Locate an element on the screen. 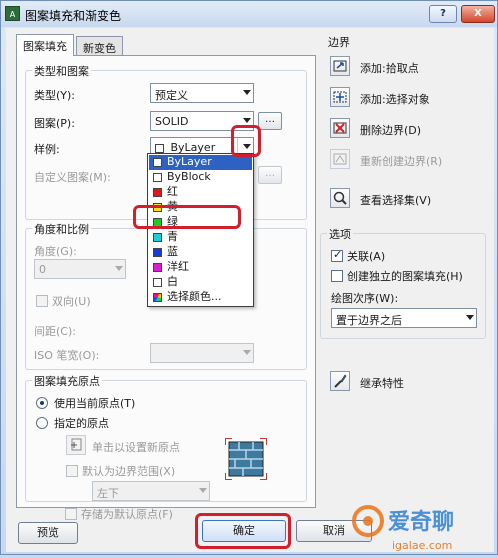 This screenshot has width=498, height=558. angle-value: 0 is located at coordinates (42, 269).